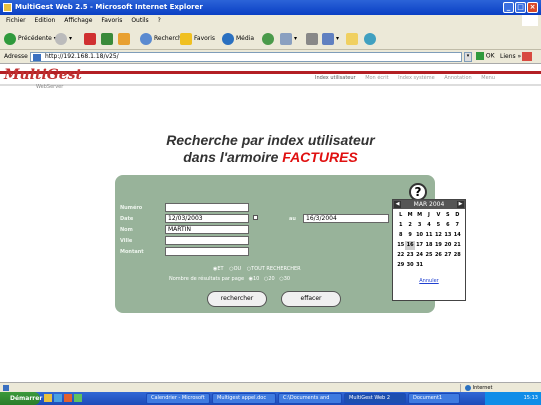 Image resolution: width=541 pixels, height=405 pixels. Describe the element at coordinates (400, 235) in the screenshot. I see `calendar-day: 8` at that location.